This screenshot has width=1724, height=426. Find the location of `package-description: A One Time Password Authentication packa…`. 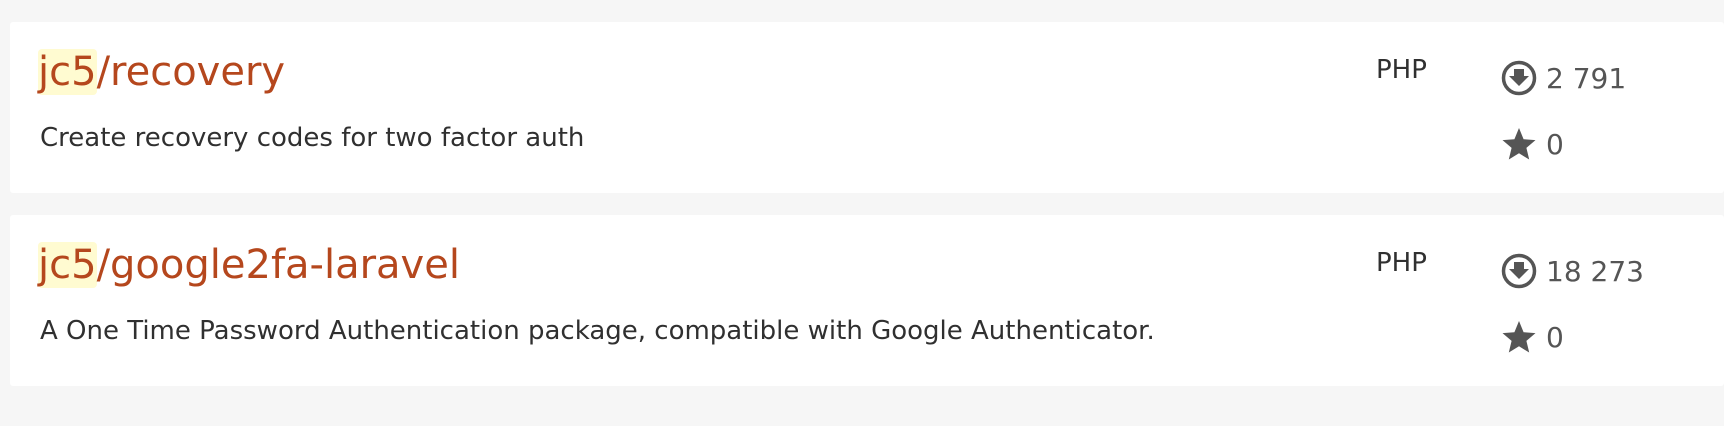

package-description: A One Time Password Authentication packa… is located at coordinates (597, 331).